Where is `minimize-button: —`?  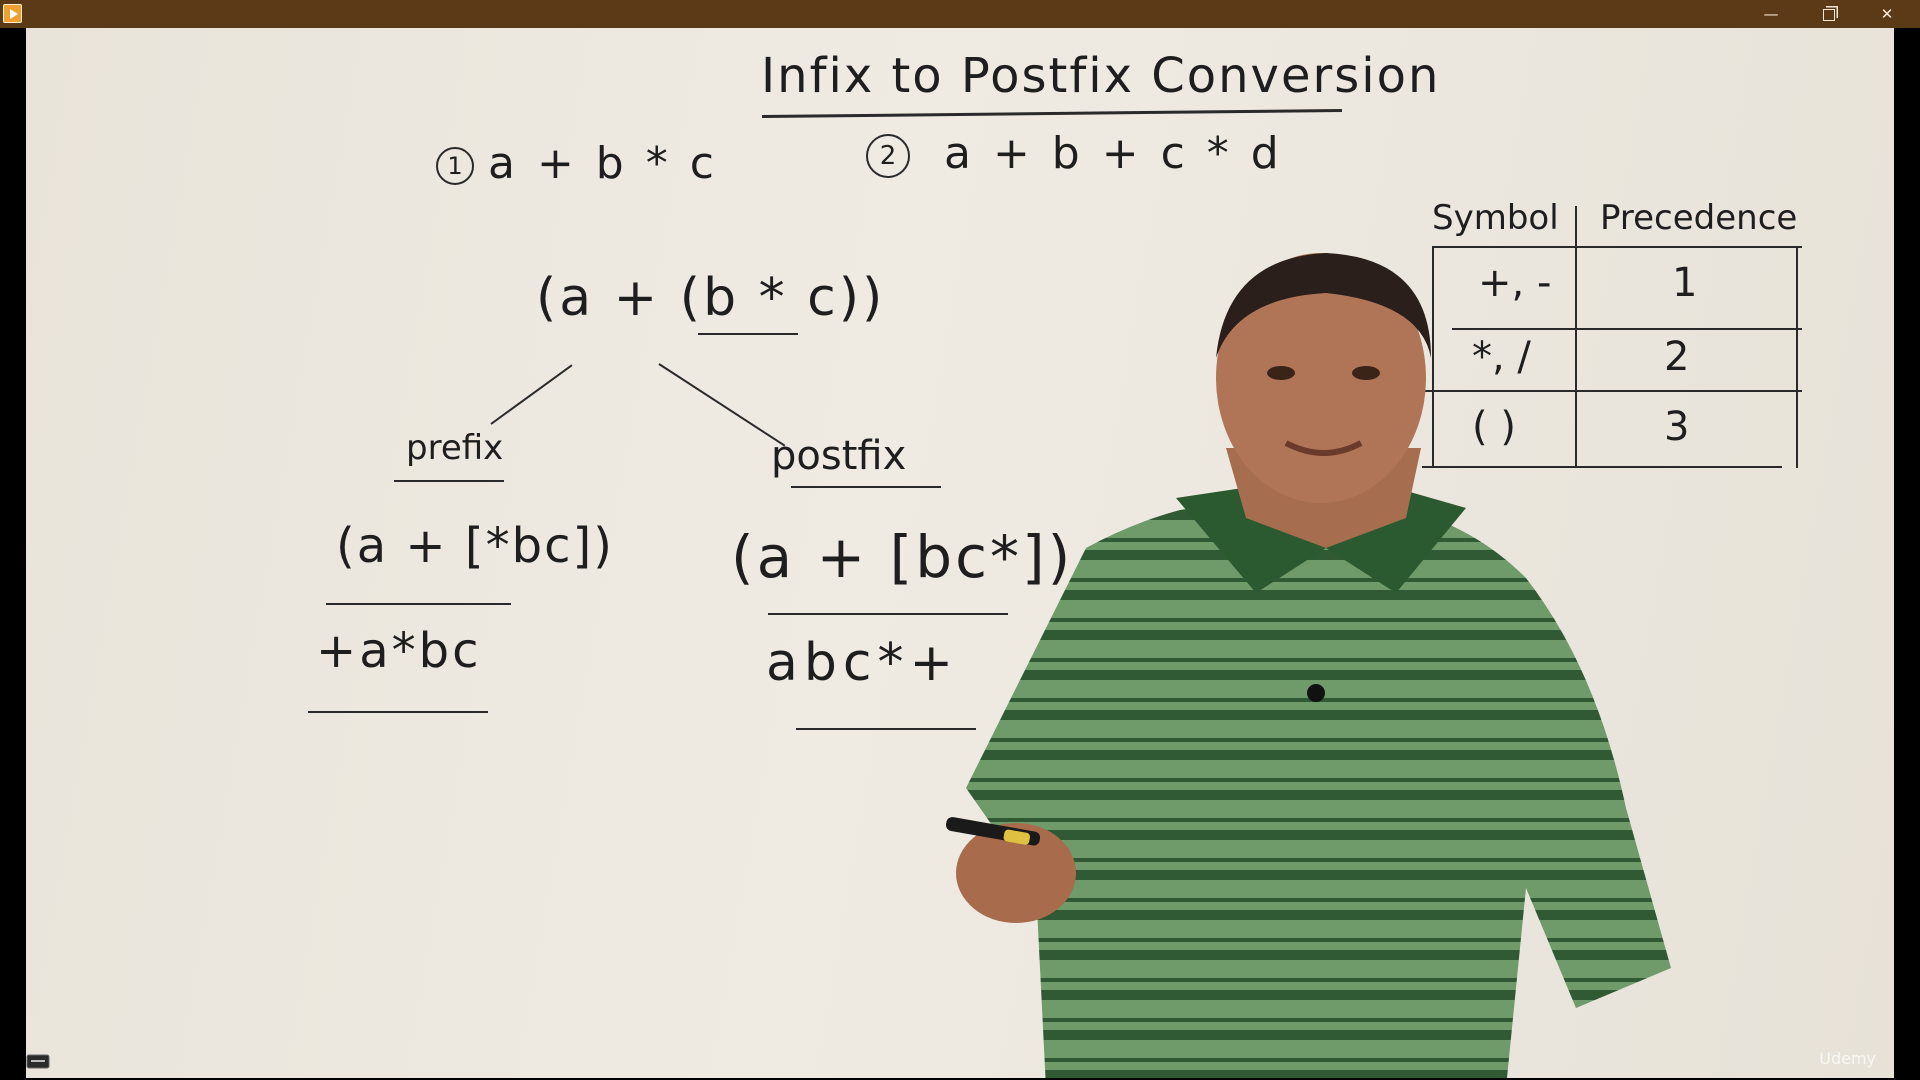
minimize-button: — is located at coordinates (1771, 14).